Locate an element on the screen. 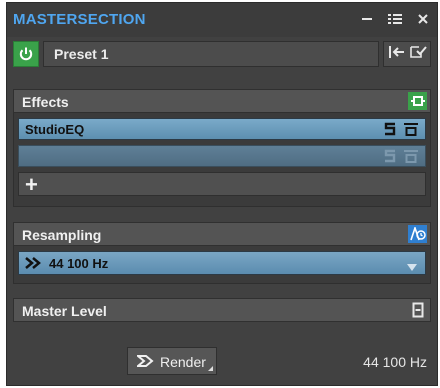 The image size is (440, 388). preset-actions is located at coordinates (407, 54).